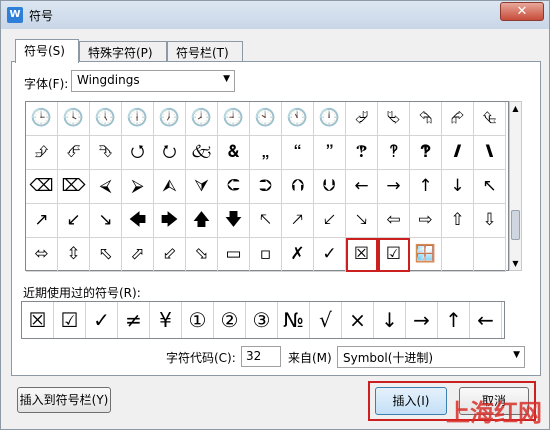 Image resolution: width=550 pixels, height=430 pixels. Describe the element at coordinates (458, 221) in the screenshot. I see `symbol-cell: ⇧` at that location.